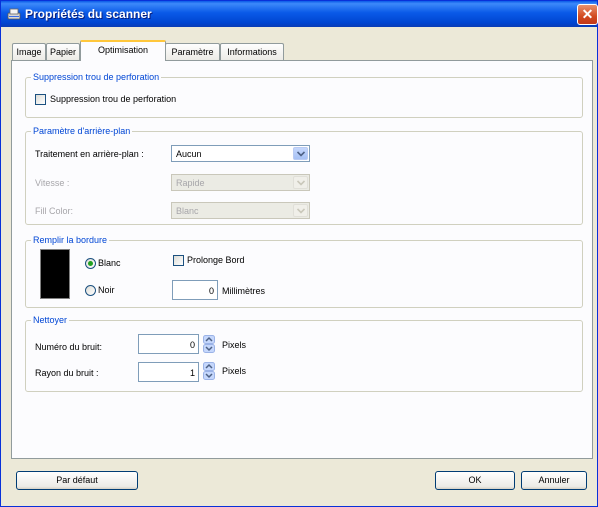 This screenshot has width=598, height=507. Describe the element at coordinates (554, 480) in the screenshot. I see `cancel-button: Annuler` at that location.